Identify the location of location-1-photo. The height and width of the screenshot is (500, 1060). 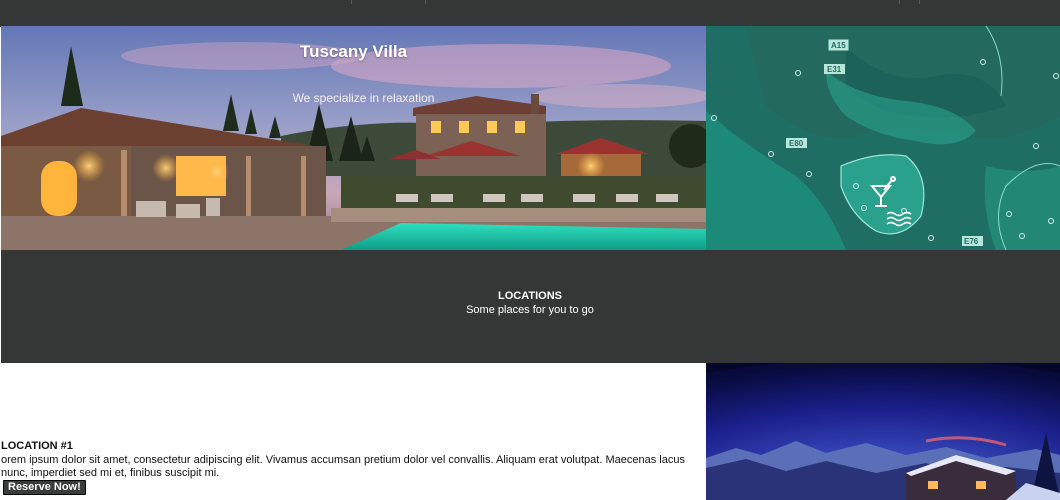
(883, 431).